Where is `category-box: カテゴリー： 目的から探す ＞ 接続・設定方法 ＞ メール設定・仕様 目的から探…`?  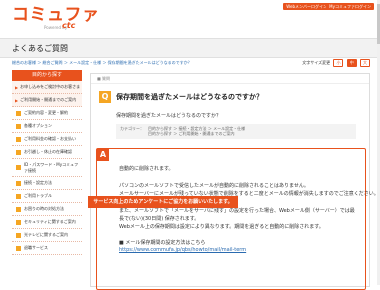 category-box: カテゴリー： 目的から探す ＞ 接続・設定方法 ＞ メール設定・仕様 目的から探… is located at coordinates (236, 131).